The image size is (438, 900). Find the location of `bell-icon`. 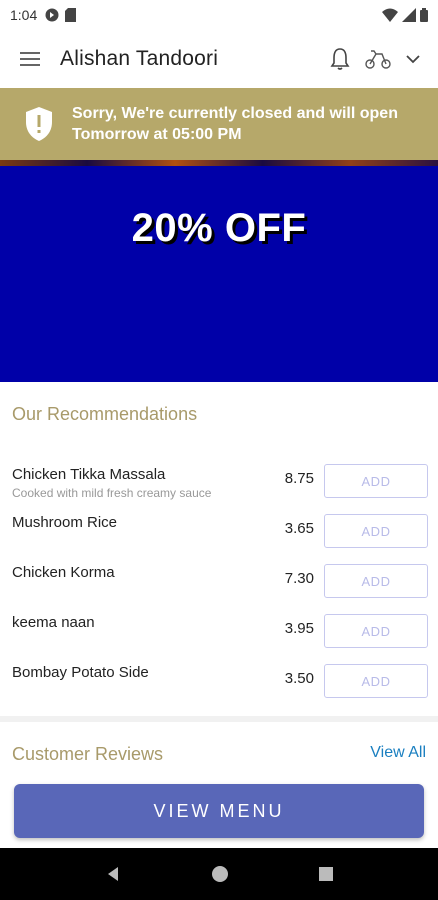

bell-icon is located at coordinates (340, 59).